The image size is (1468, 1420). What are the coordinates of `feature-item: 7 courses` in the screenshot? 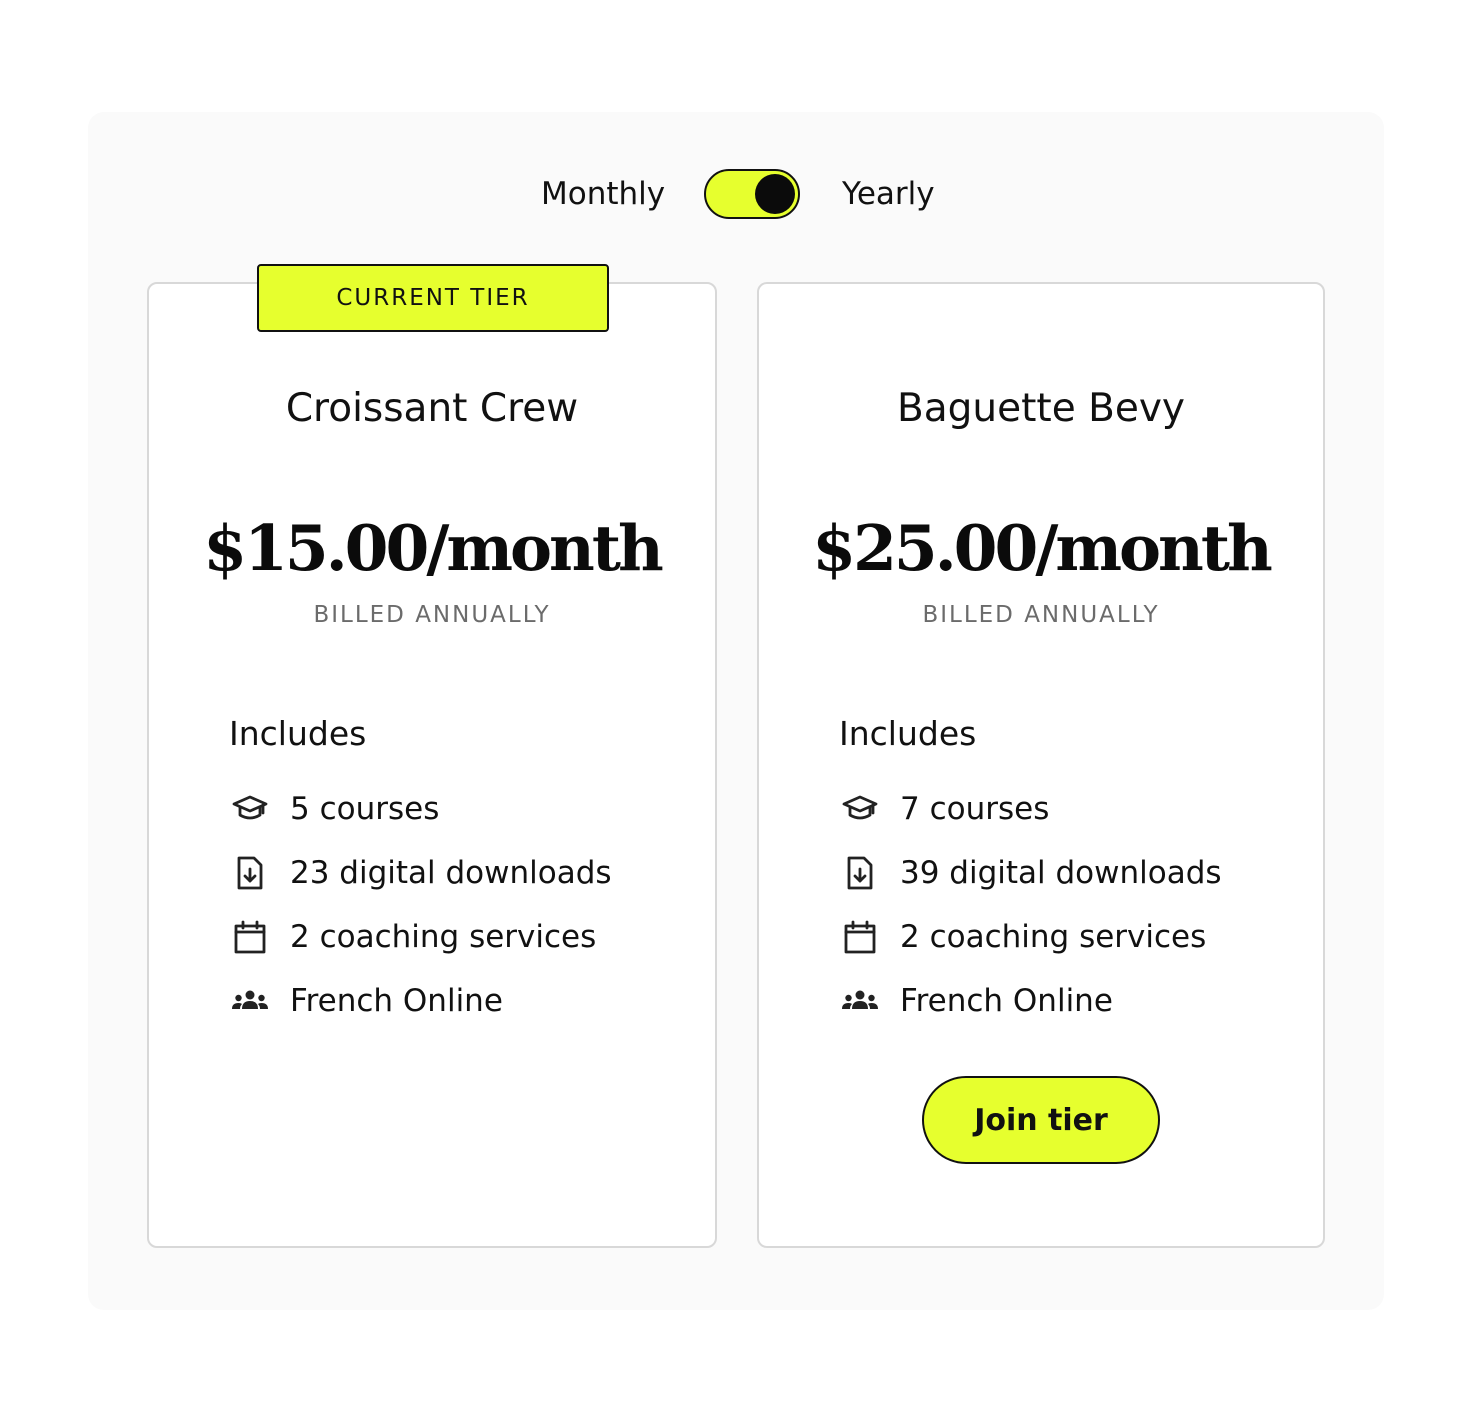 It's located at (1030, 809).